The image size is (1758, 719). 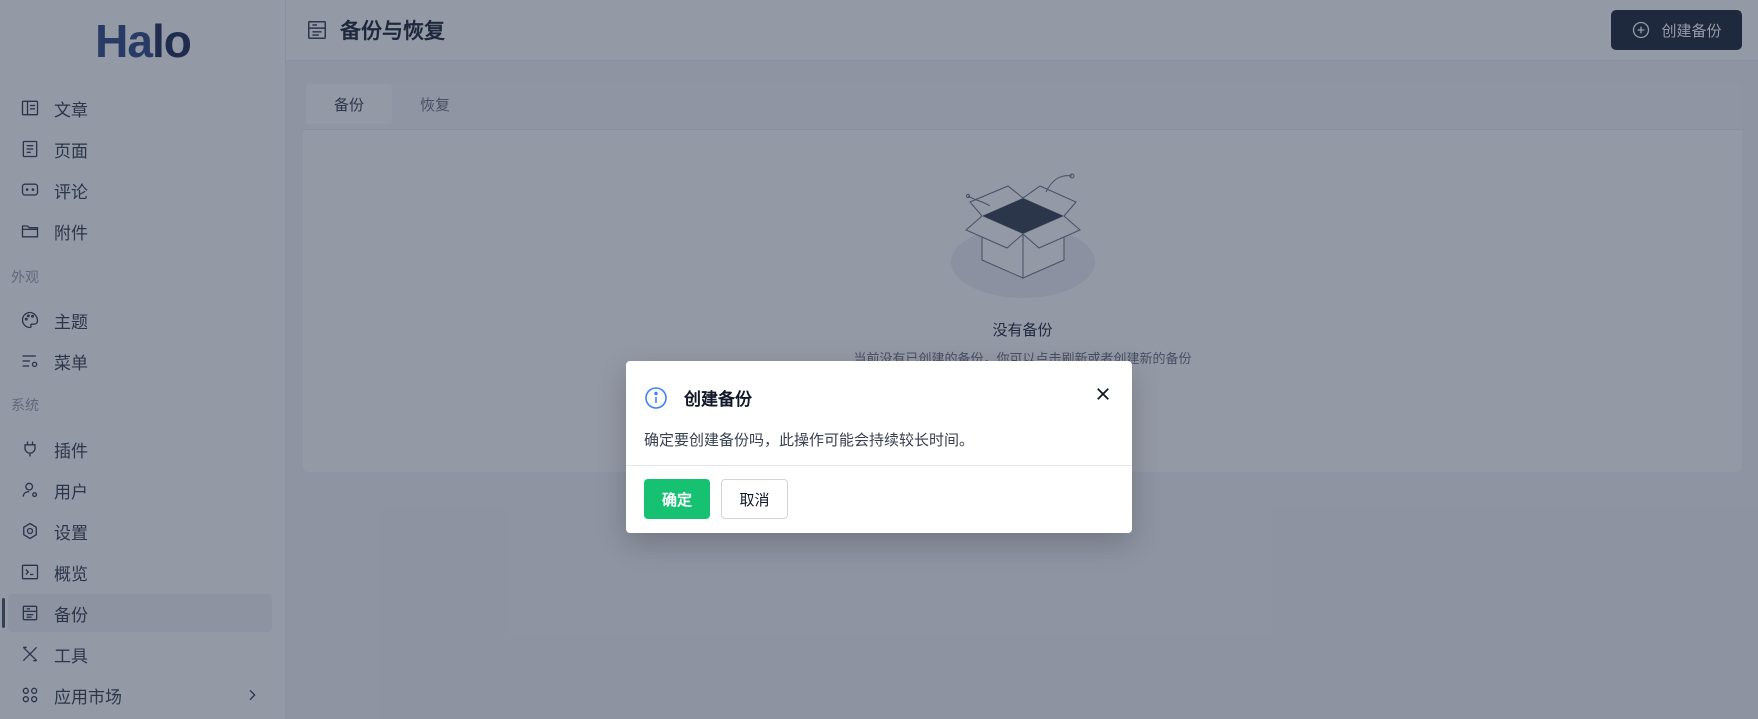 I want to click on dialog-divider, so click(x=879, y=465).